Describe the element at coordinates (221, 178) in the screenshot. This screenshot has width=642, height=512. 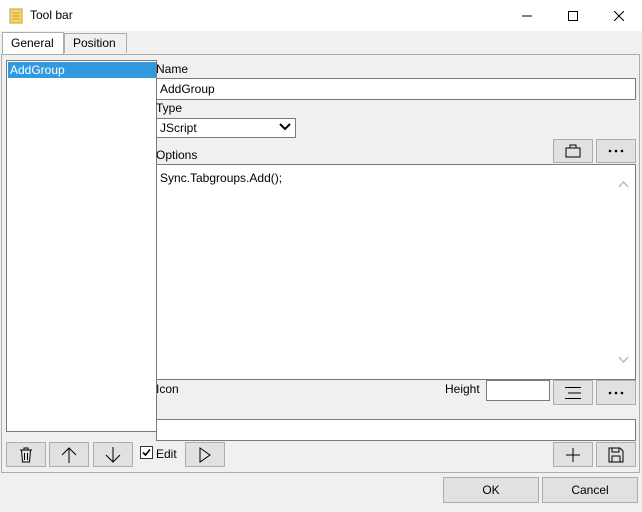
I see `options-text: Sync.Tabgroups.Add();` at that location.